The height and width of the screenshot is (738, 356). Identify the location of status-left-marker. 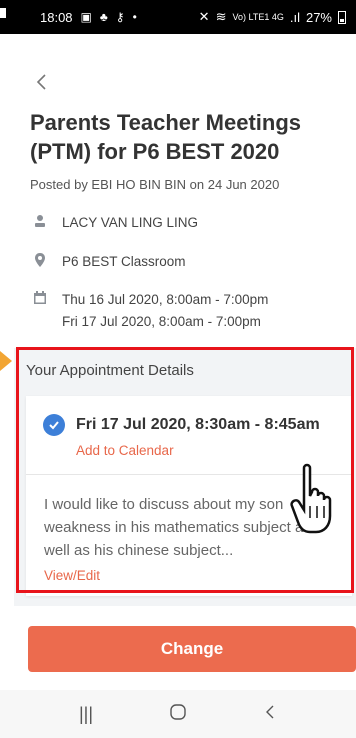
(3, 13).